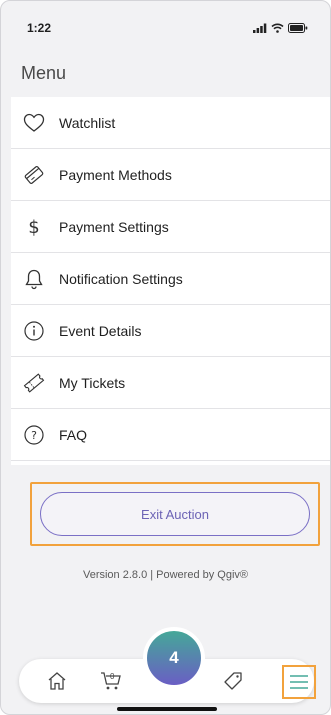 The height and width of the screenshot is (715, 331). I want to click on exit-auction-highlight: Exit Auction, so click(175, 514).